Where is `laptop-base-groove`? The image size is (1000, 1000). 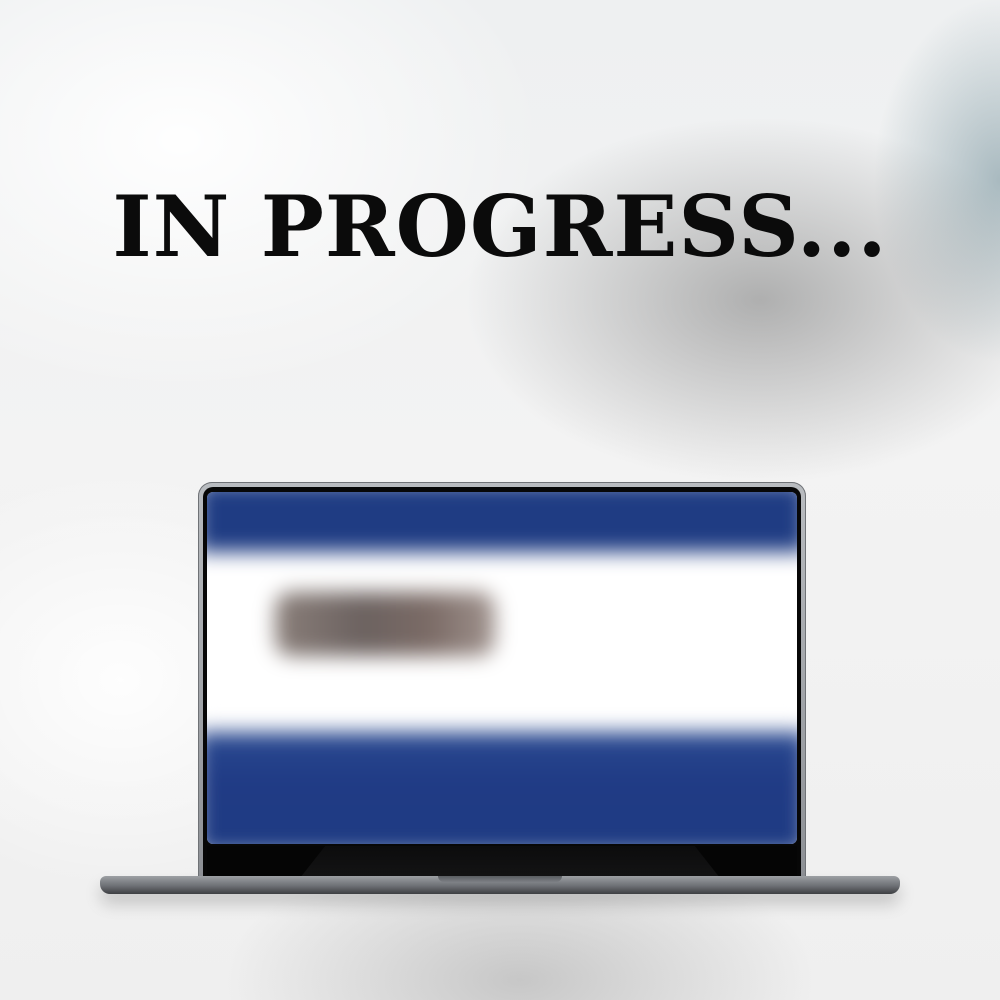 laptop-base-groove is located at coordinates (500, 879).